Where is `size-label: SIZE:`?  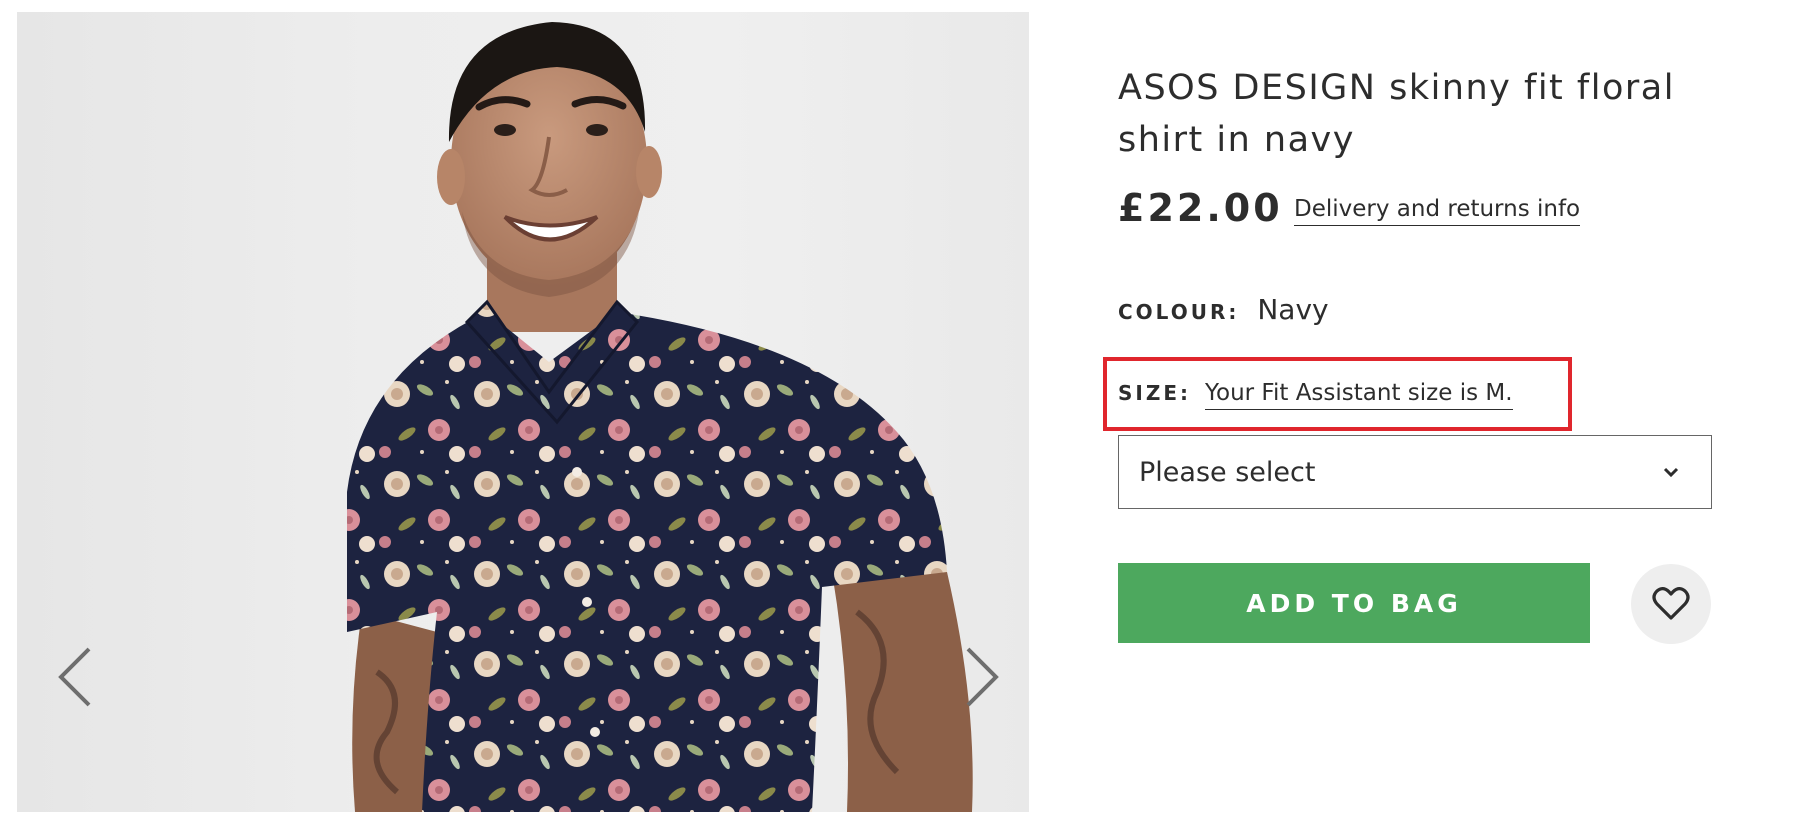 size-label: SIZE: is located at coordinates (1155, 393).